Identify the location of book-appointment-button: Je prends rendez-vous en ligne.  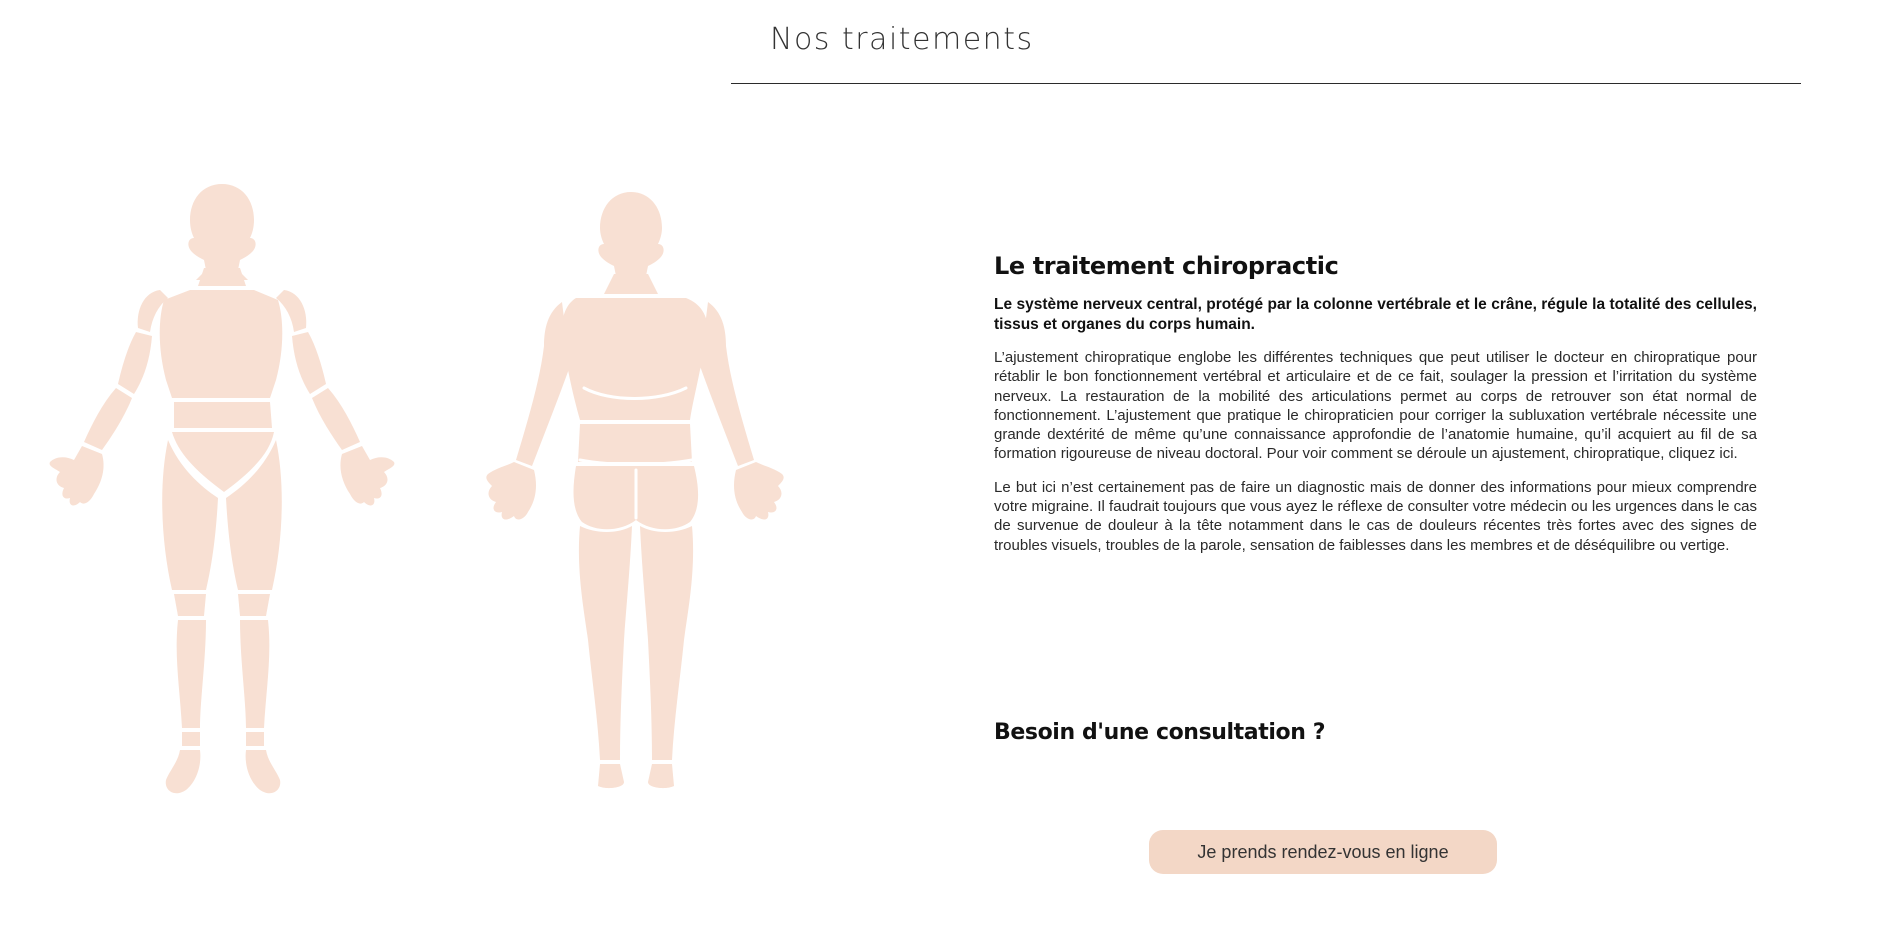
(1323, 852).